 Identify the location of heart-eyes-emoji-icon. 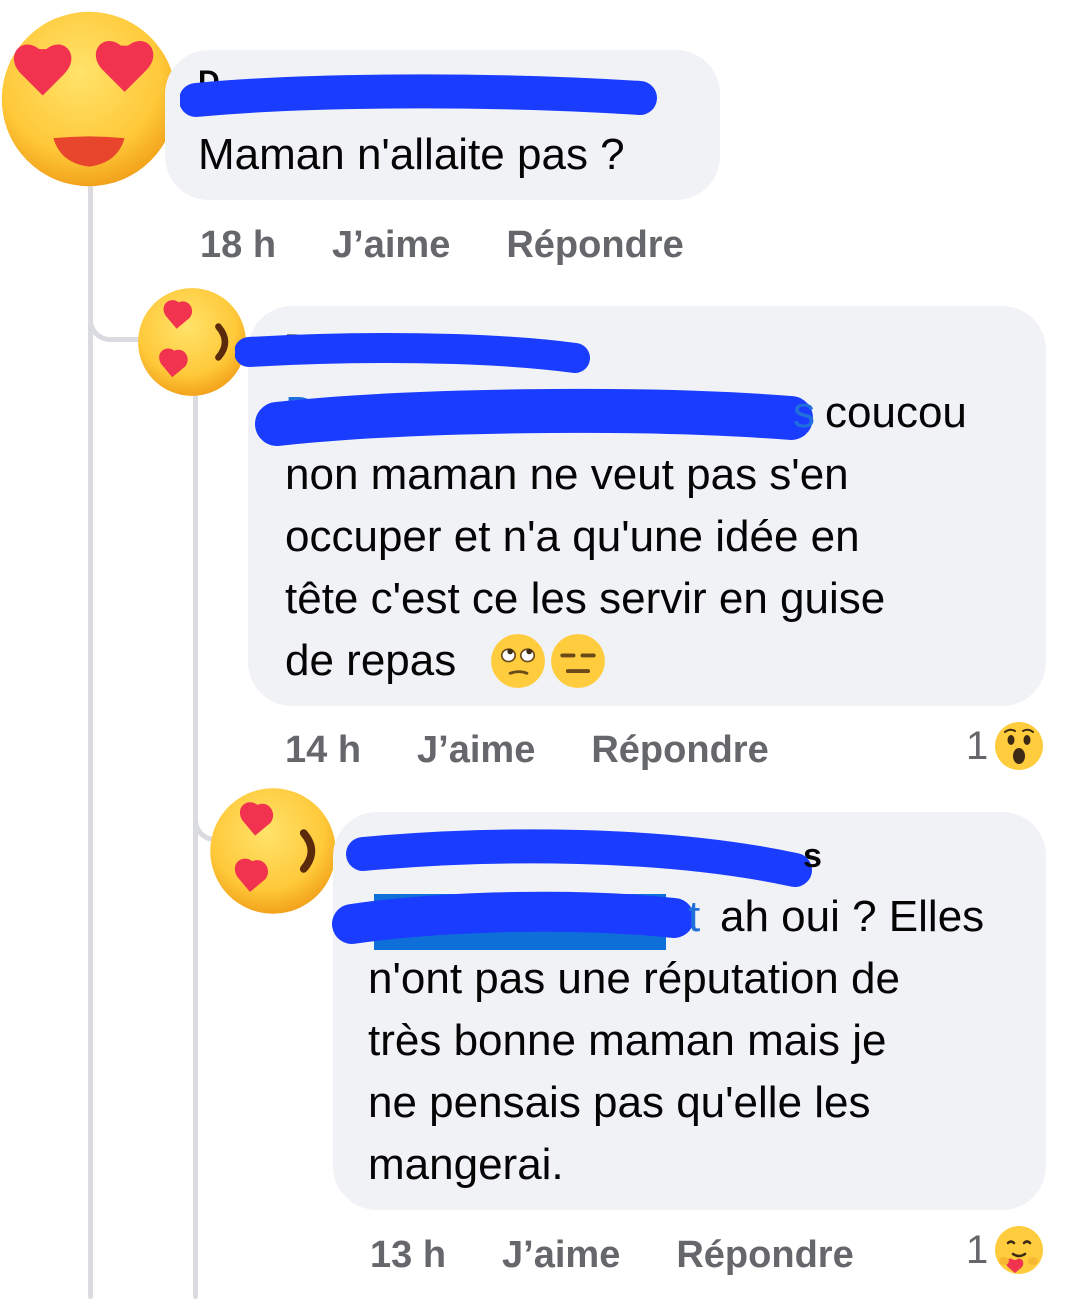
(89, 99).